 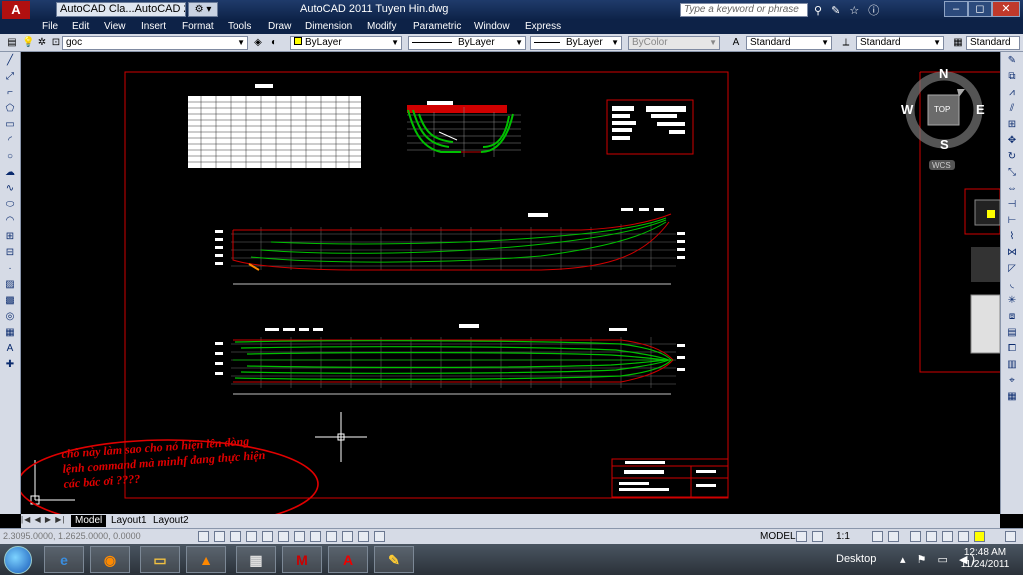 What do you see at coordinates (856, 559) in the screenshot?
I see `desktop-toolbar: Desktop` at bounding box center [856, 559].